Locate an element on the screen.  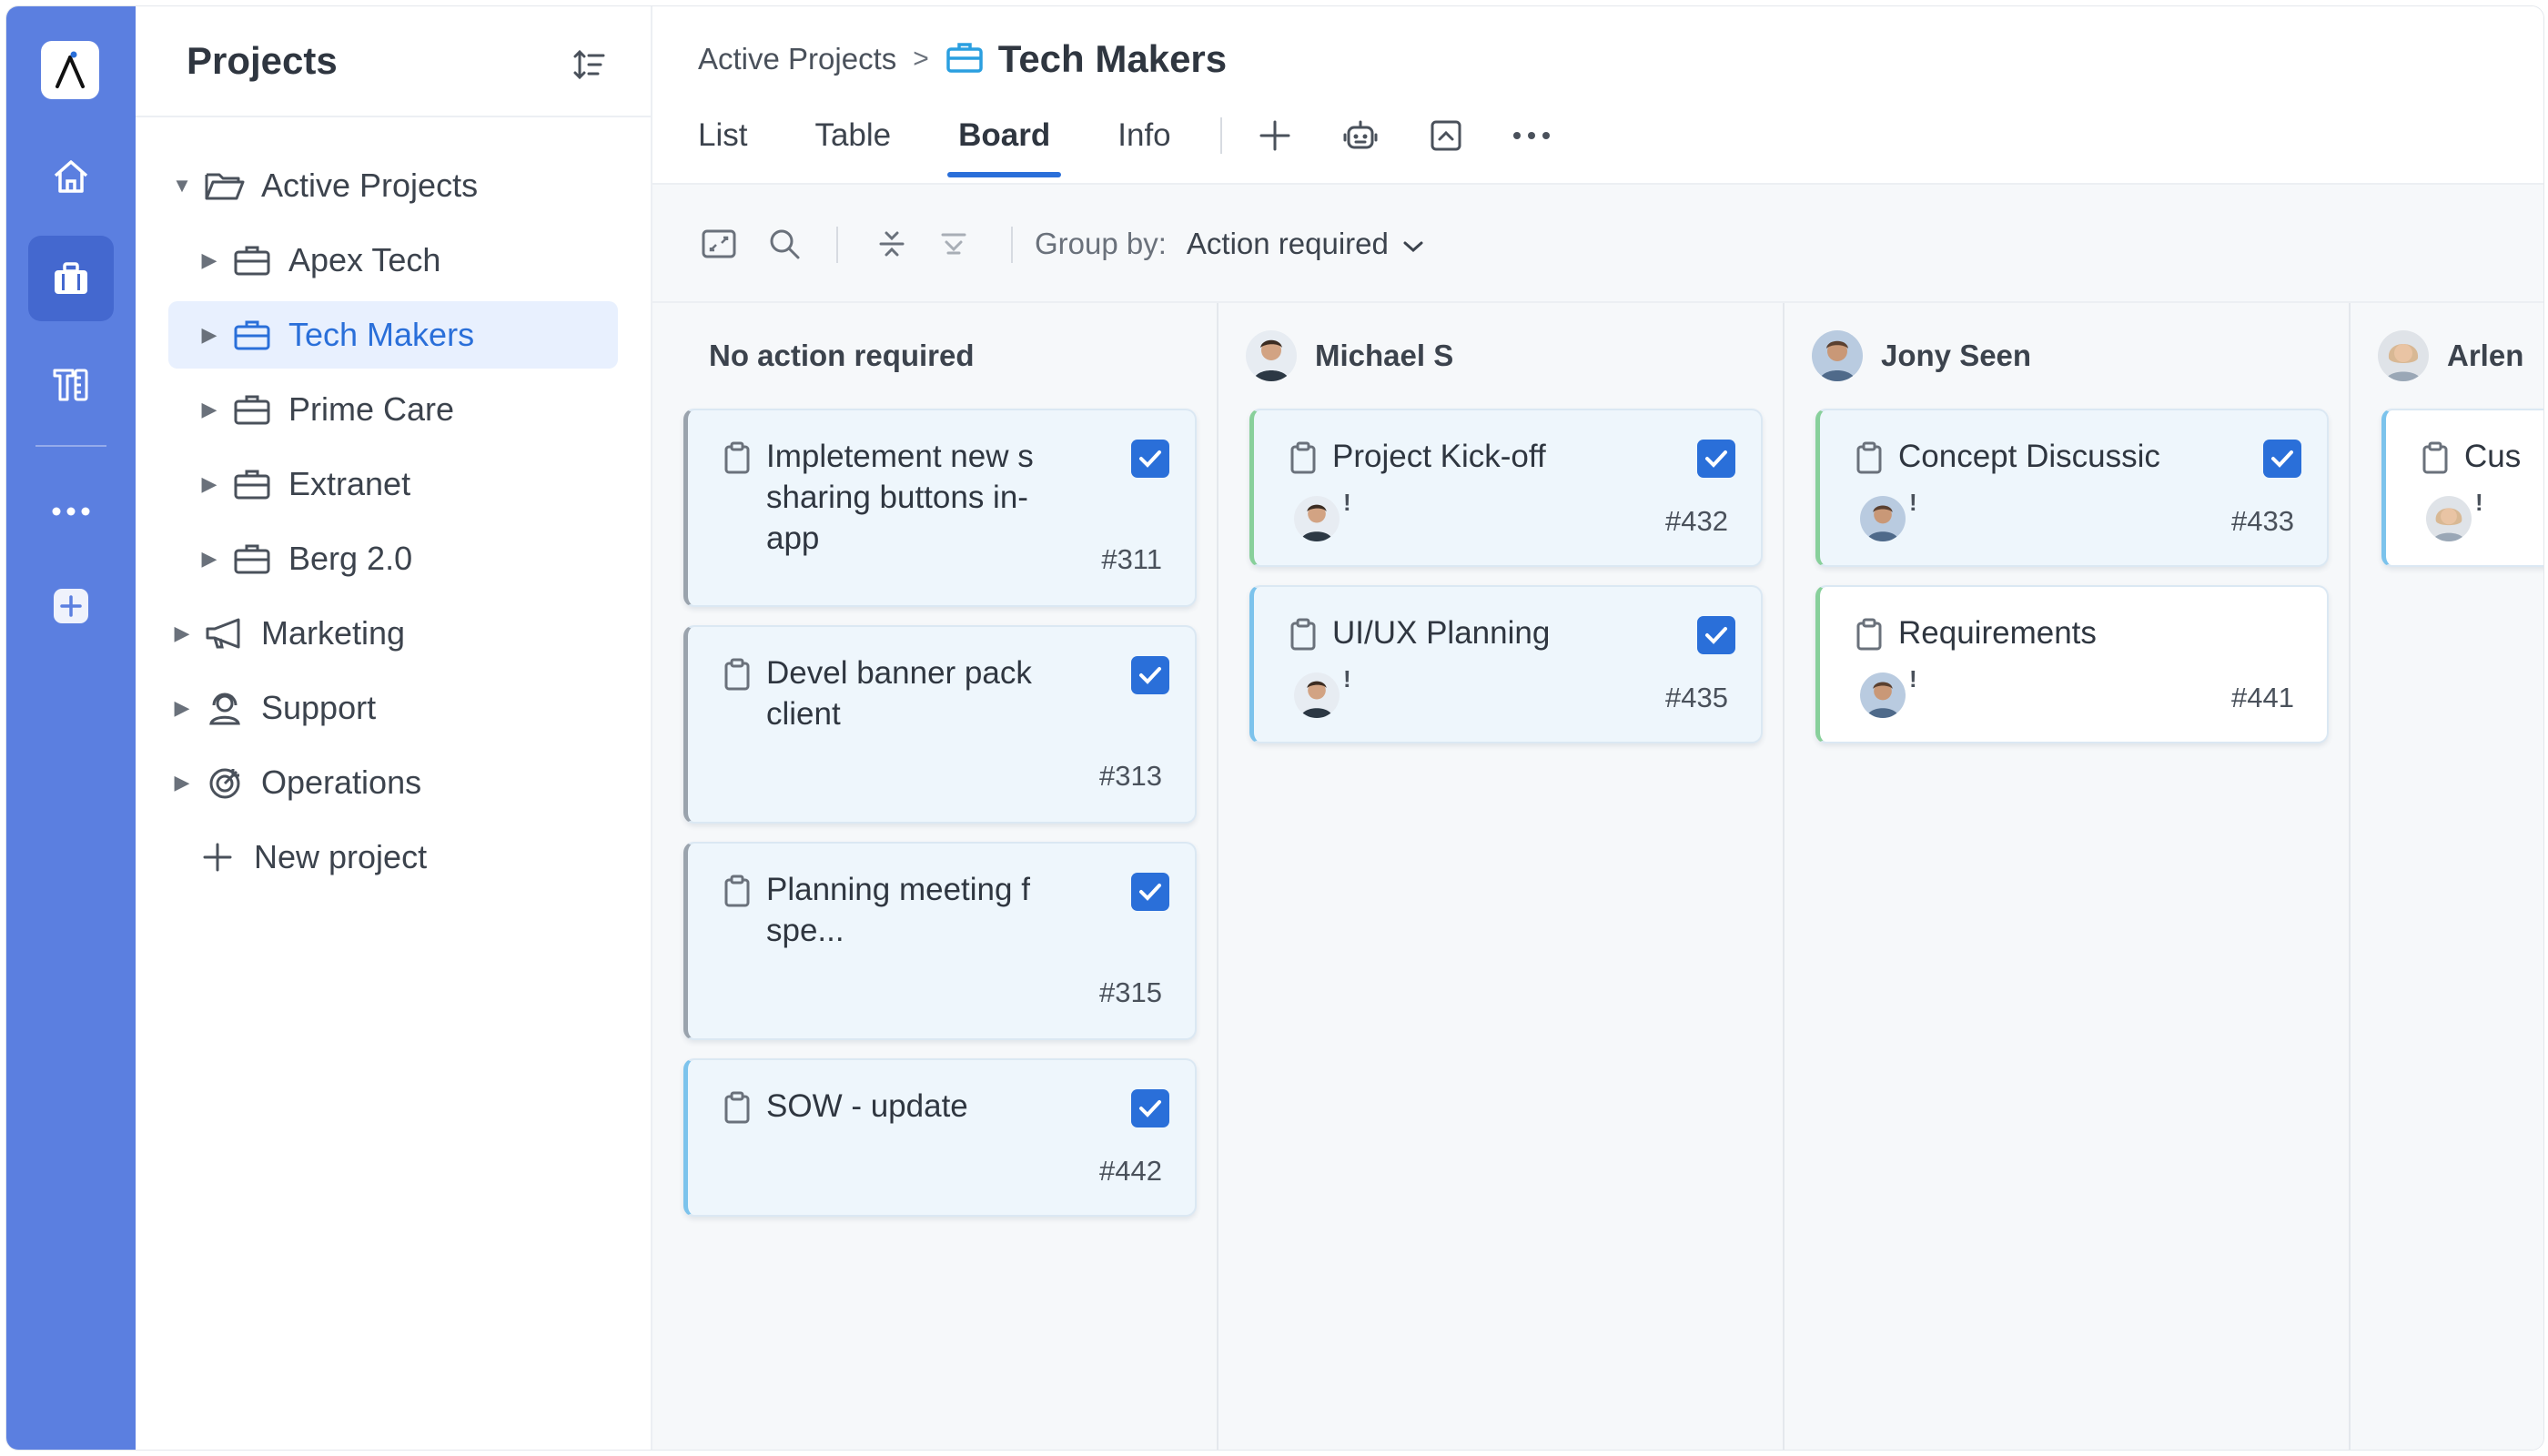
chevron-down-icon is located at coordinates (1413, 244).